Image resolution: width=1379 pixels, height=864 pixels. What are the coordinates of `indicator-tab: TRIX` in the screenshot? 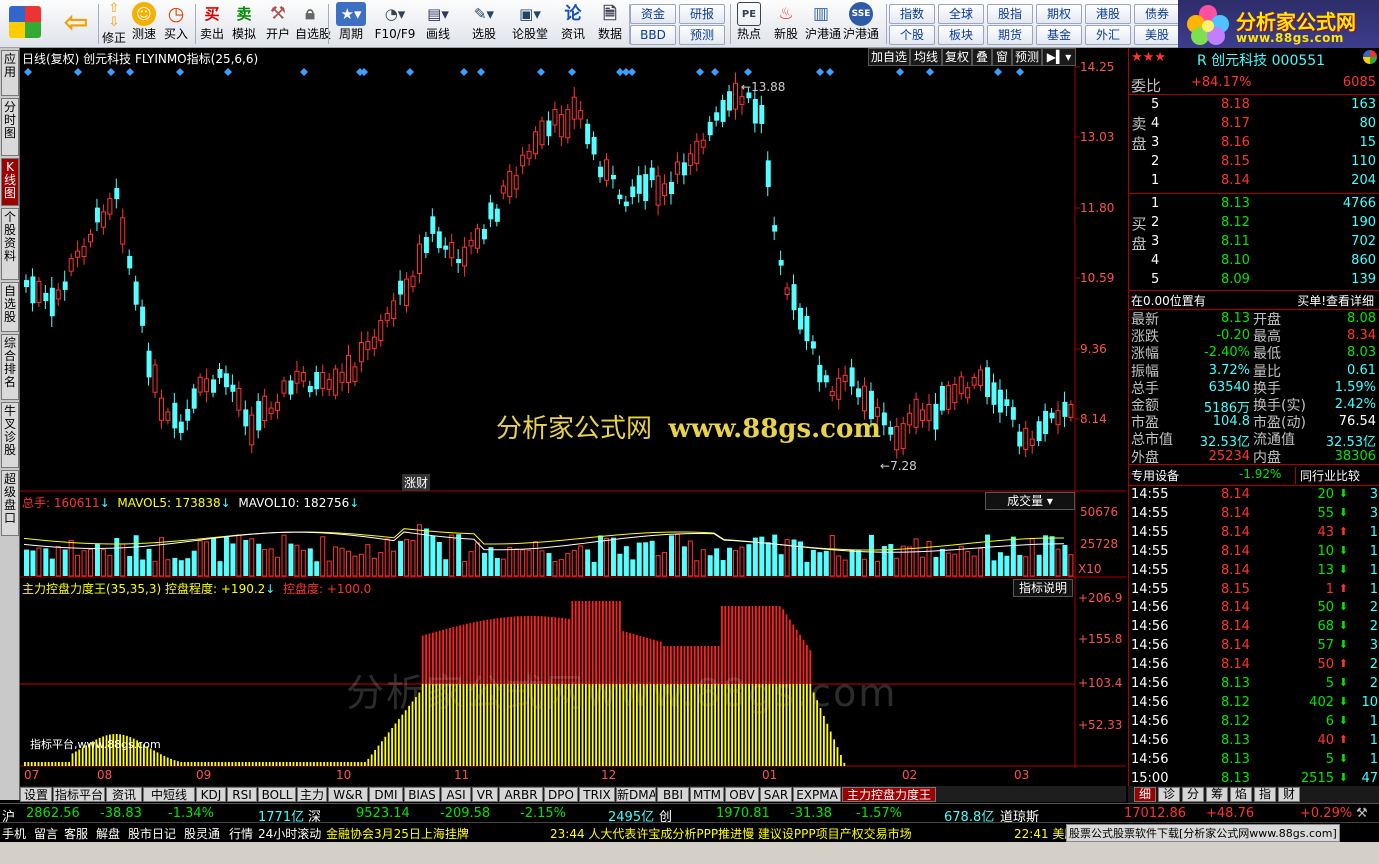 It's located at (597, 794).